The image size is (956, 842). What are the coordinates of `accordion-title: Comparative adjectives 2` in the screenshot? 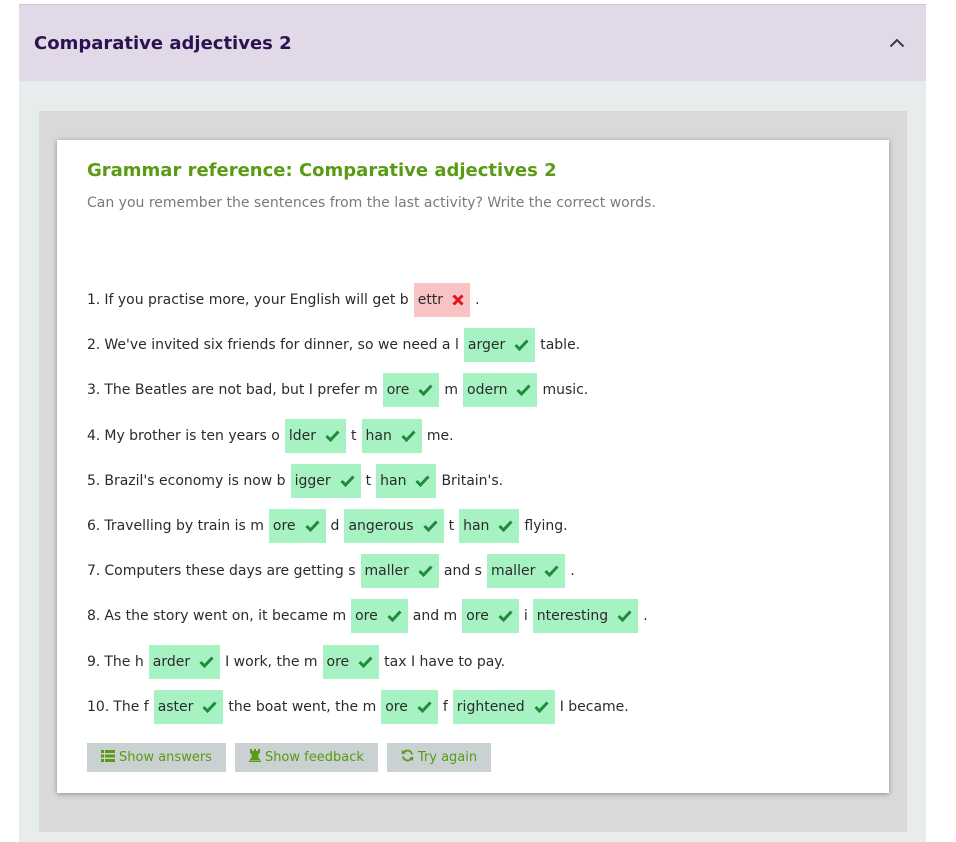 It's located at (163, 43).